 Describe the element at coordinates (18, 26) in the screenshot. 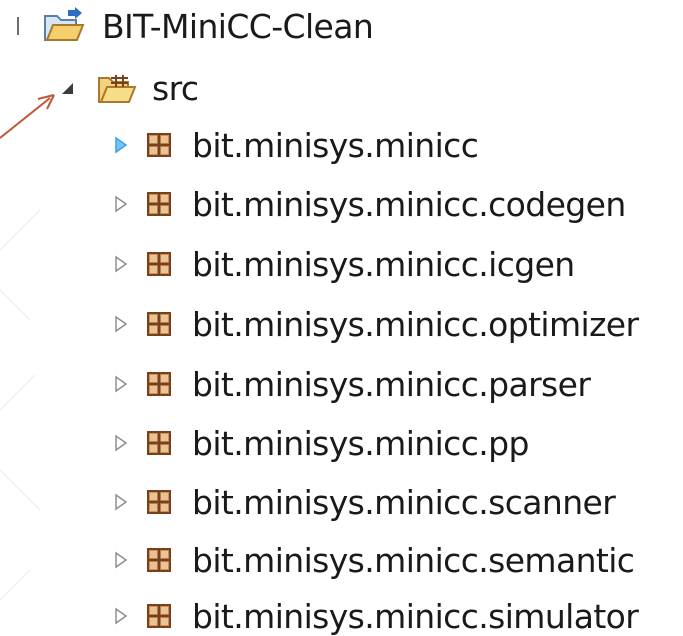

I see `collapse-toggle-icon` at that location.